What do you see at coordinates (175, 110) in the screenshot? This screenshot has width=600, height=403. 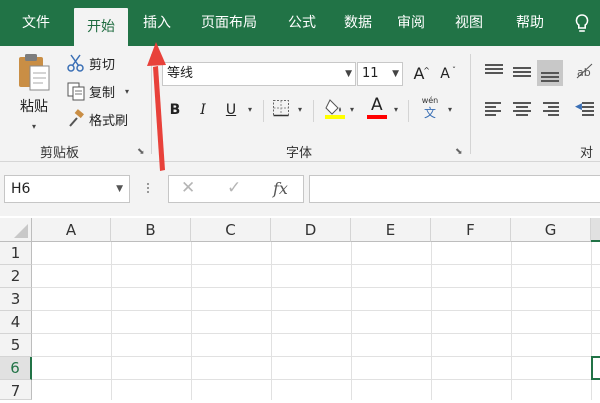 I see `bold-button: B` at bounding box center [175, 110].